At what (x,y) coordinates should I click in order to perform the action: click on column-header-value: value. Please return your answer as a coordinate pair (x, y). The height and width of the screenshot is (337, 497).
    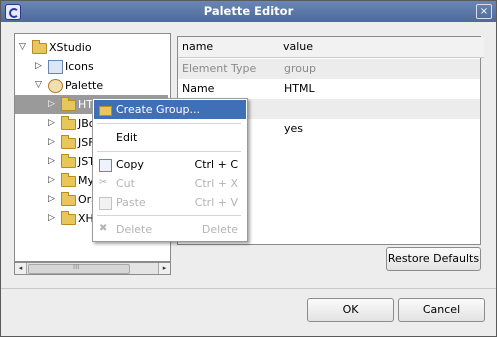
    Looking at the image, I should click on (381, 47).